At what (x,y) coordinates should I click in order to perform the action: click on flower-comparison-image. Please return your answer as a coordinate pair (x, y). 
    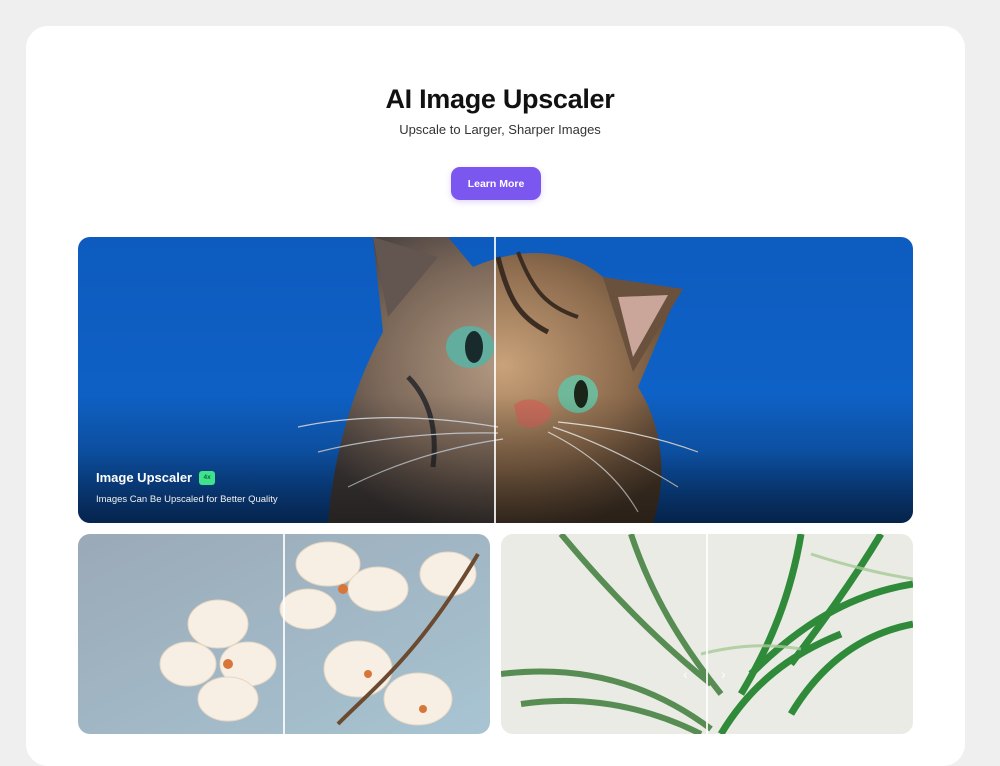
    Looking at the image, I should click on (284, 634).